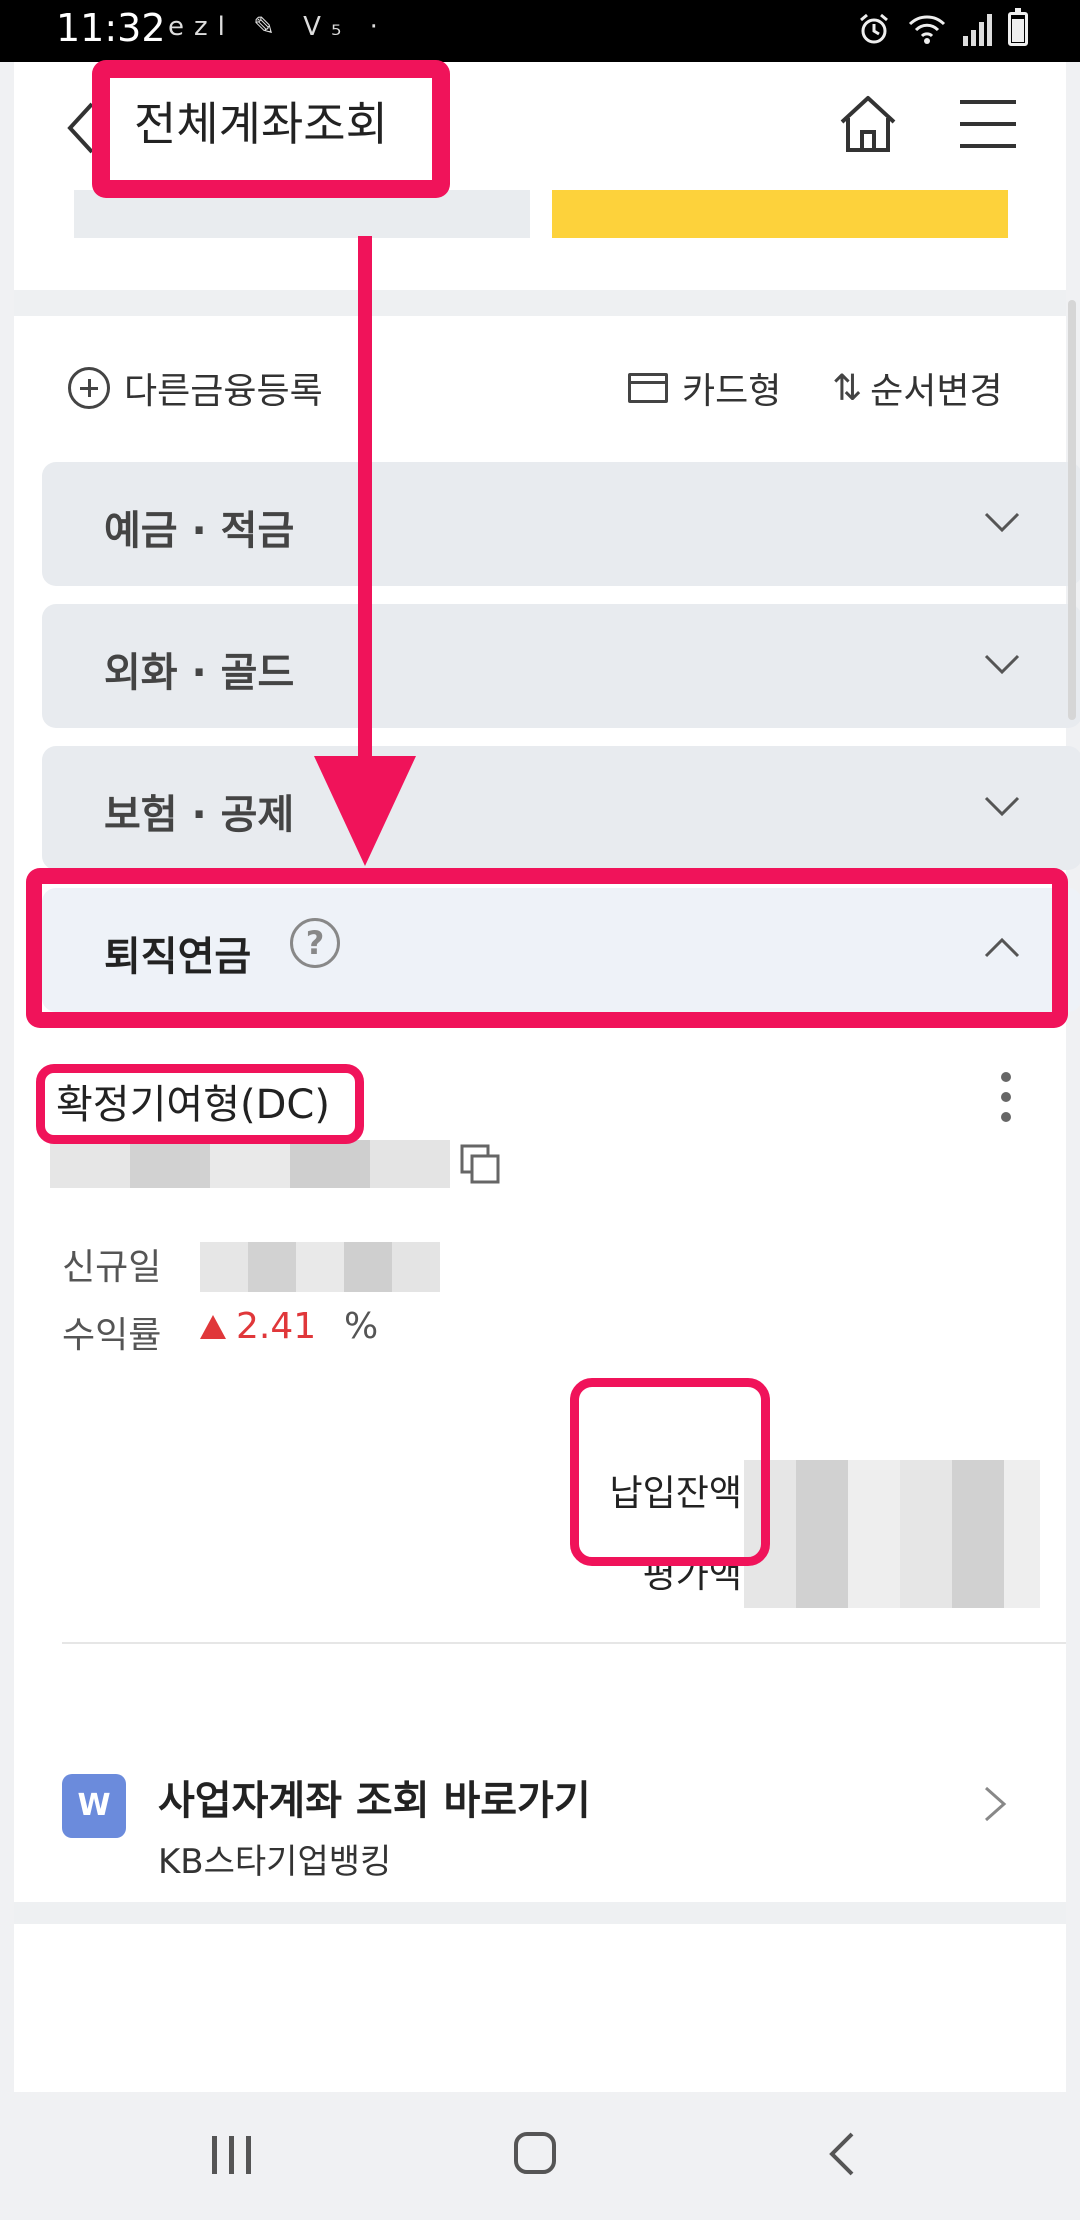 This screenshot has width=1080, height=2220. What do you see at coordinates (278, 27) in the screenshot?
I see `notification-icons: ezl ✎ V₅ ·` at bounding box center [278, 27].